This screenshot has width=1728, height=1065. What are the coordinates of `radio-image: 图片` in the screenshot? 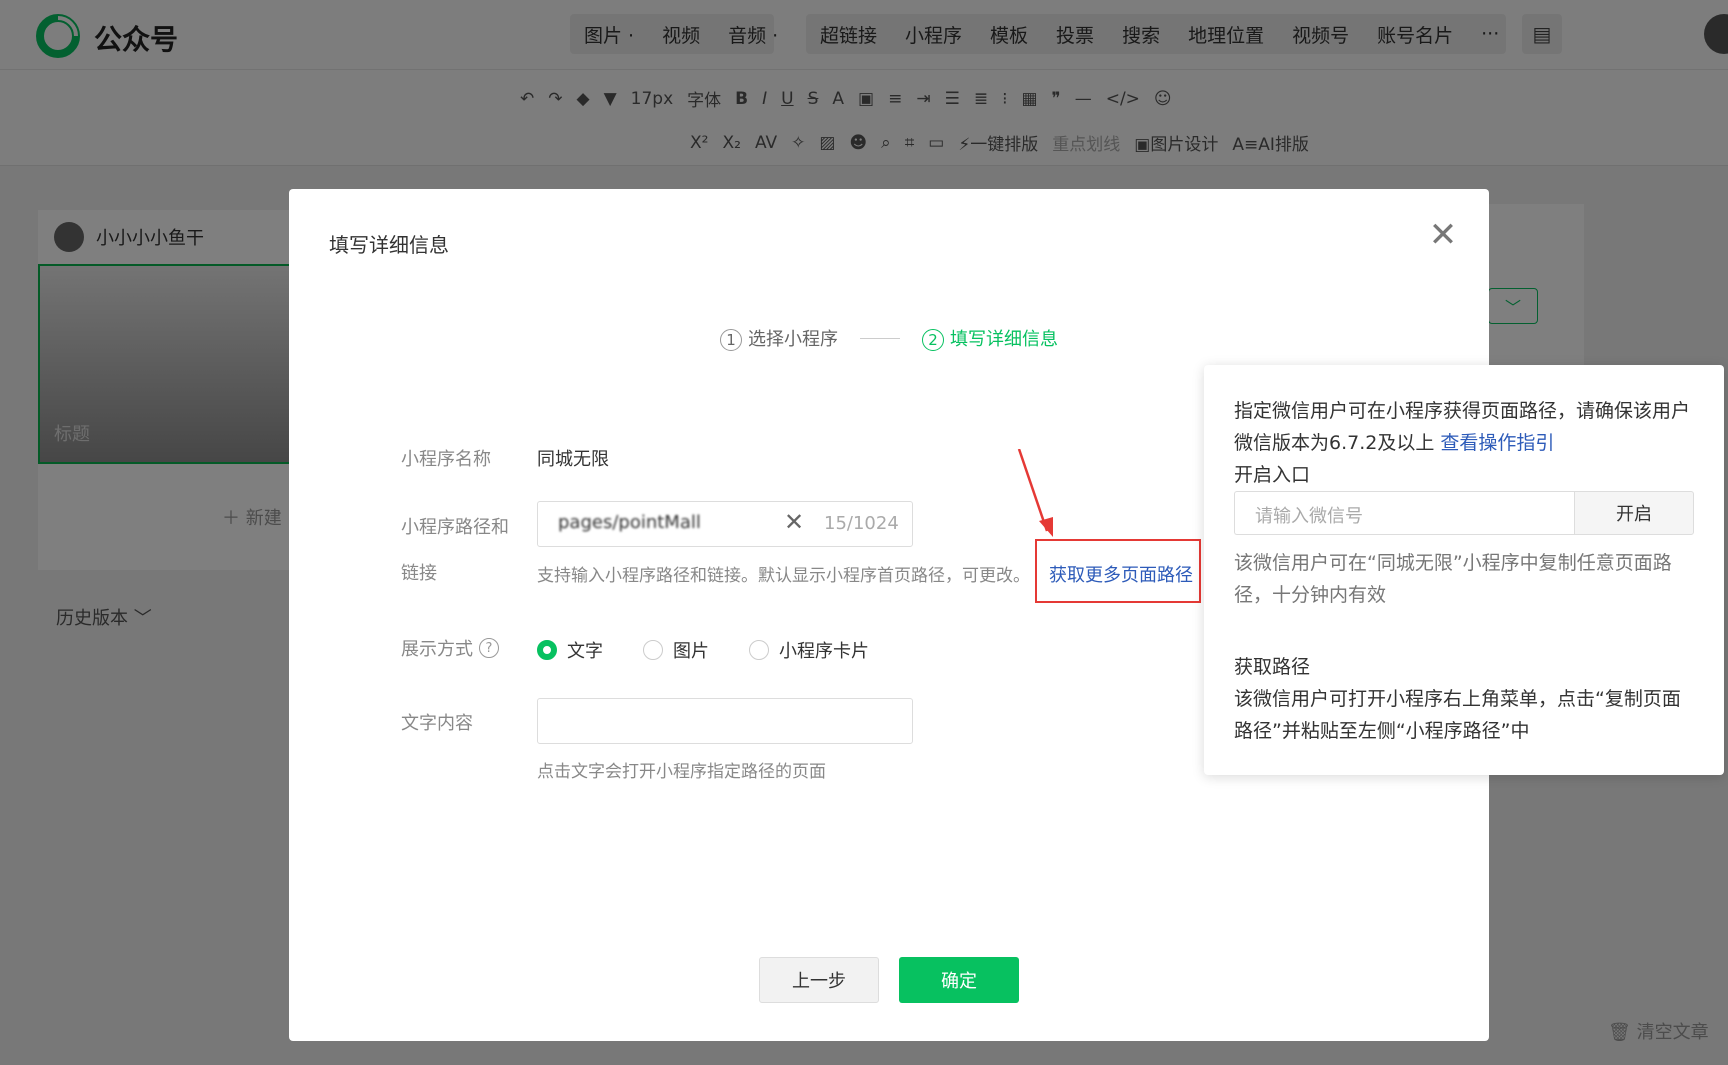 It's located at (676, 650).